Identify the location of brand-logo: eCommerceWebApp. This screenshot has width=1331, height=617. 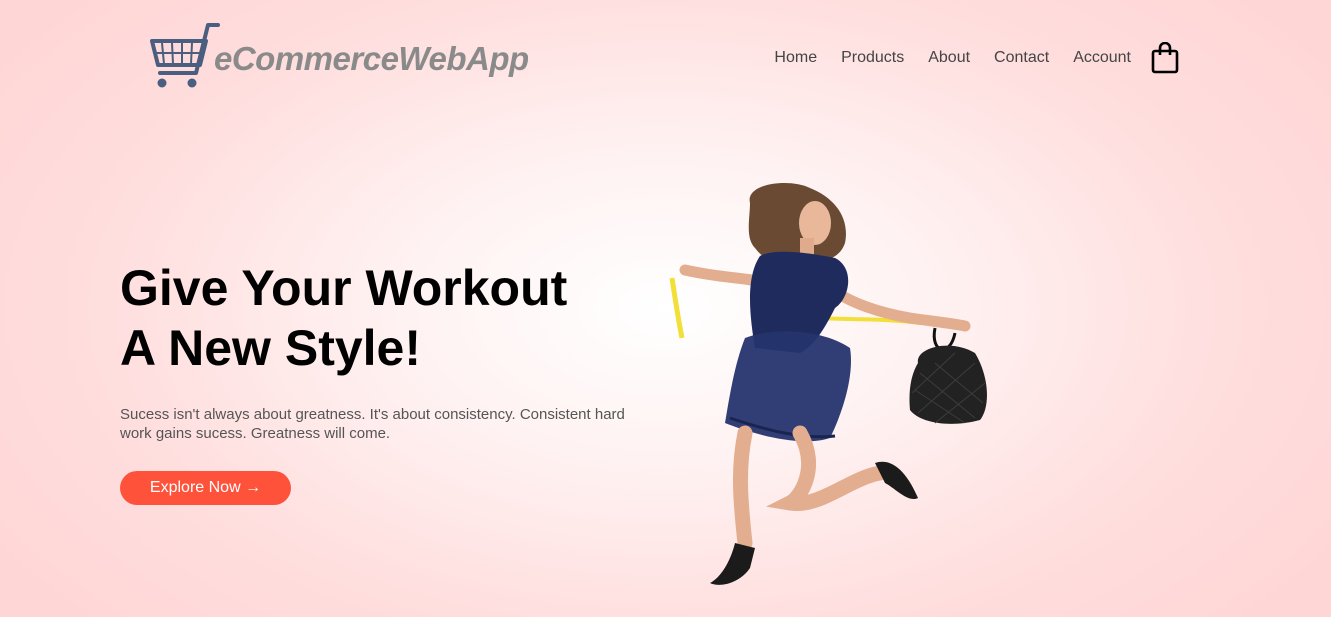
(338, 57).